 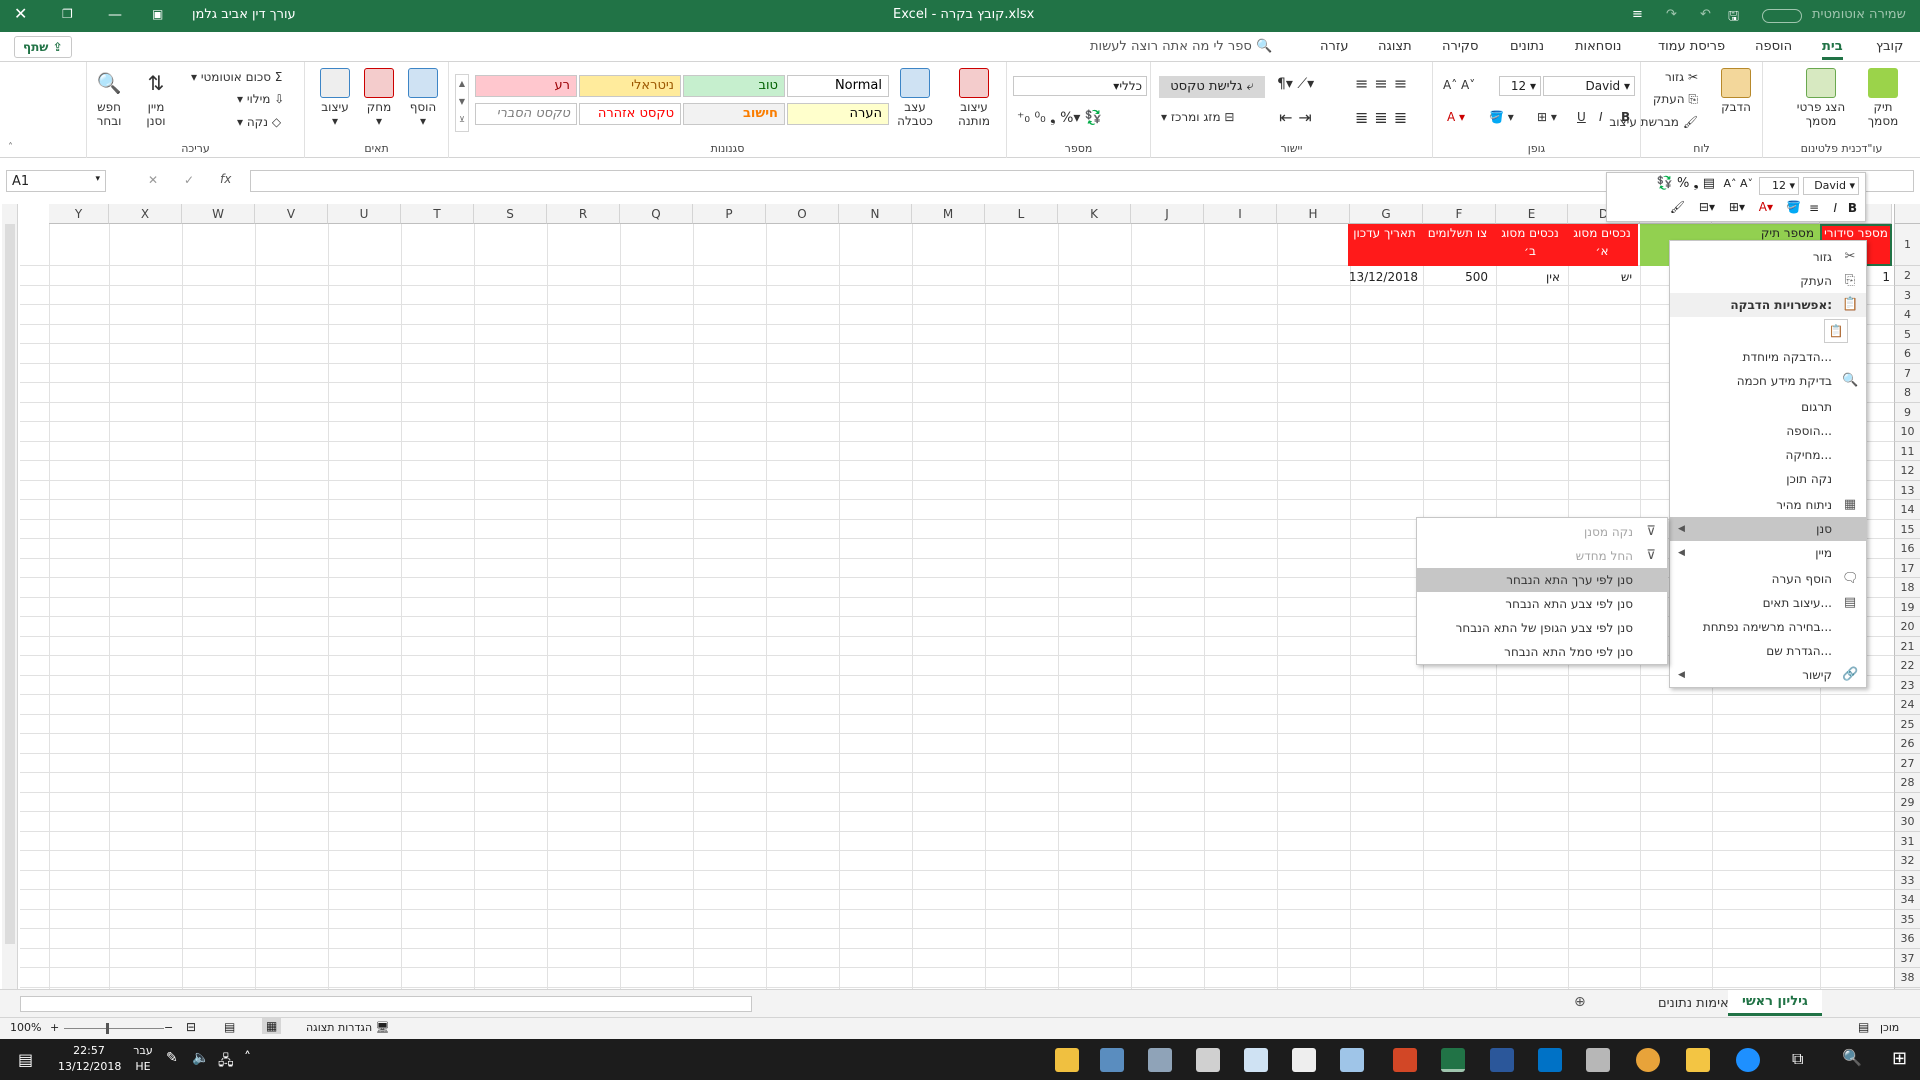 What do you see at coordinates (1405, 1060) in the screenshot?
I see `powerpoint-icon` at bounding box center [1405, 1060].